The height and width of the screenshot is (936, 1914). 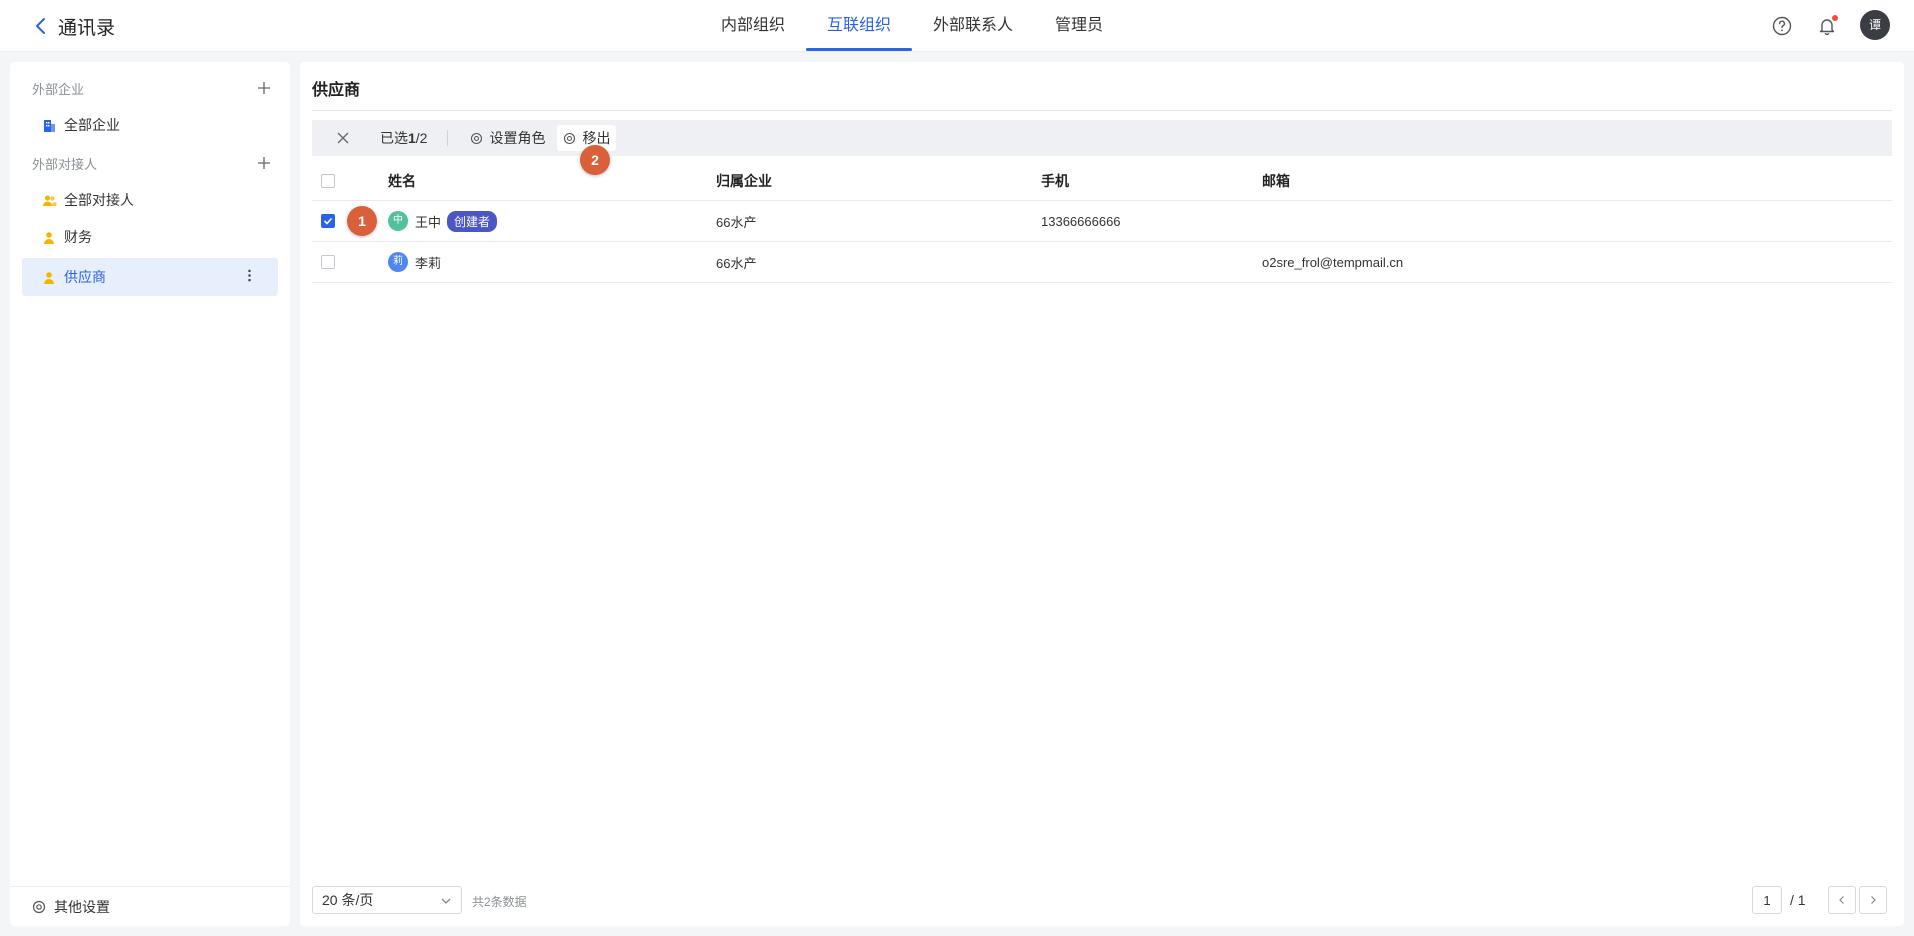 I want to click on tab-internal-org: 内部组织, so click(x=753, y=26).